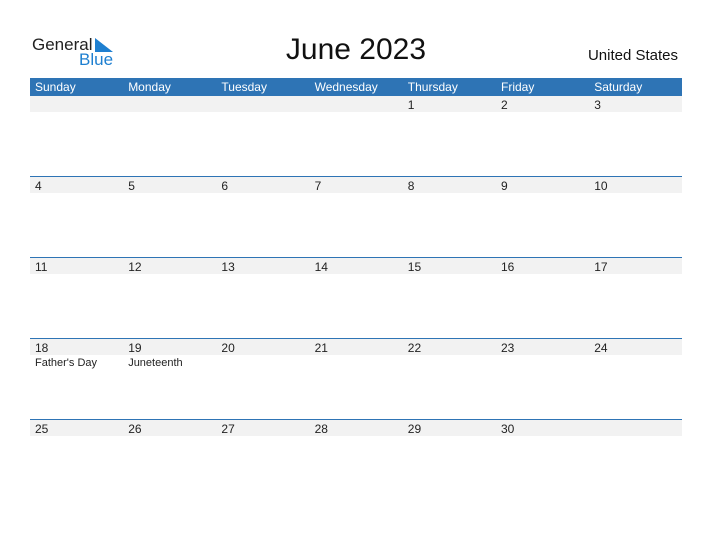  I want to click on holiday-label: Father's Day, so click(66, 363).